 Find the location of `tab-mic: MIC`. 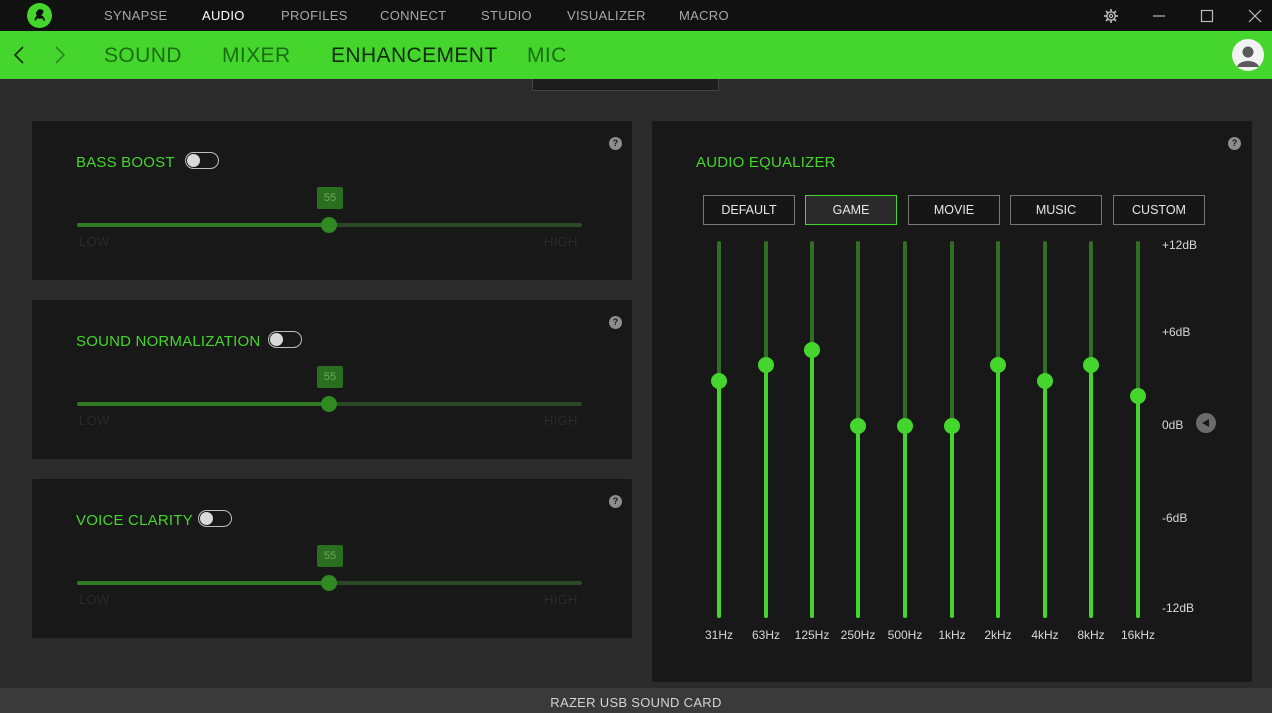

tab-mic: MIC is located at coordinates (547, 56).